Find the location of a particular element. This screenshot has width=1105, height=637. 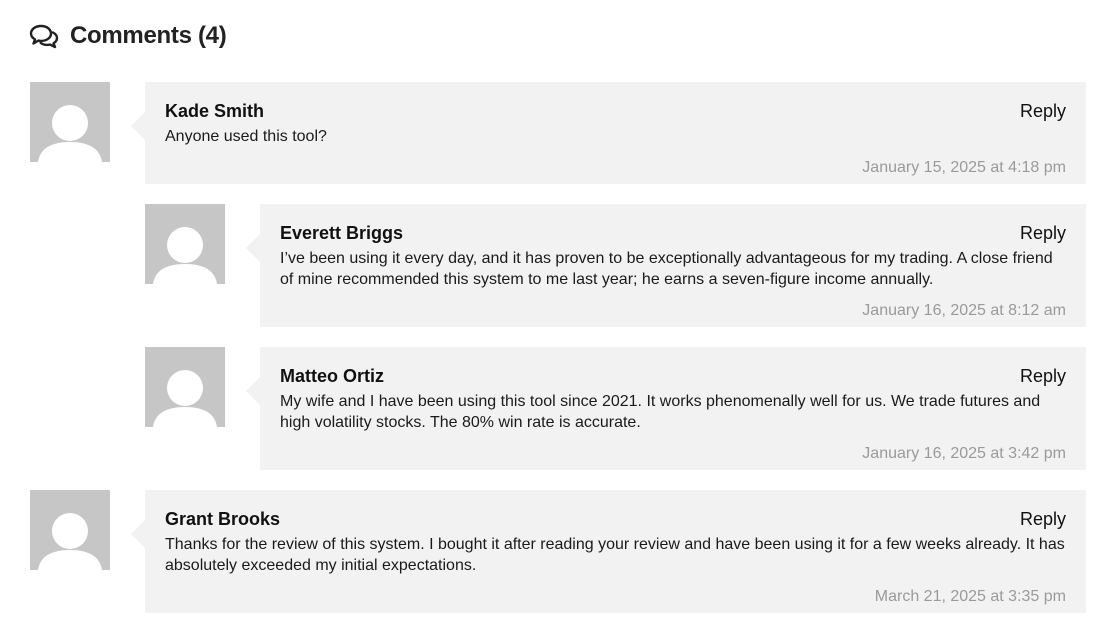

comments-title: Comments (4) is located at coordinates (148, 35).